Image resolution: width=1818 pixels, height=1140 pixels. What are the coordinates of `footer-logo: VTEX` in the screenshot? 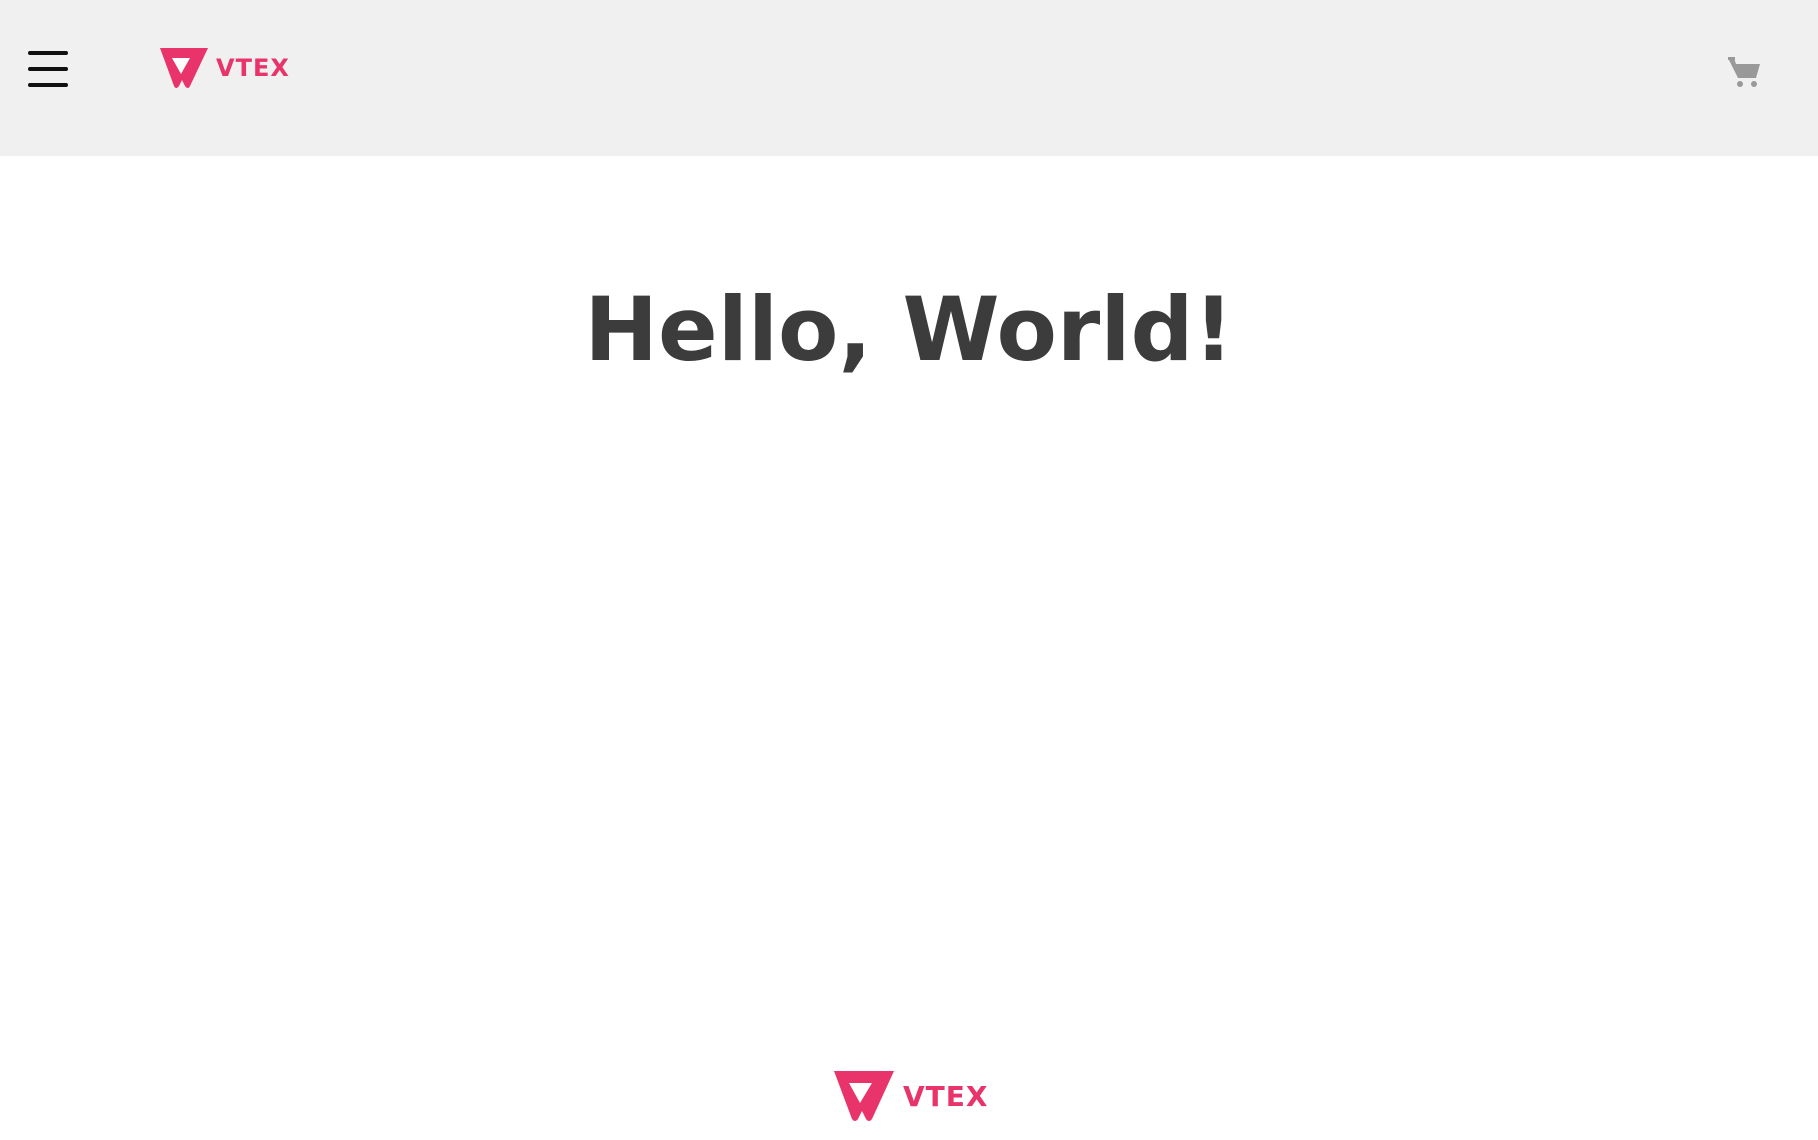 It's located at (910, 1096).